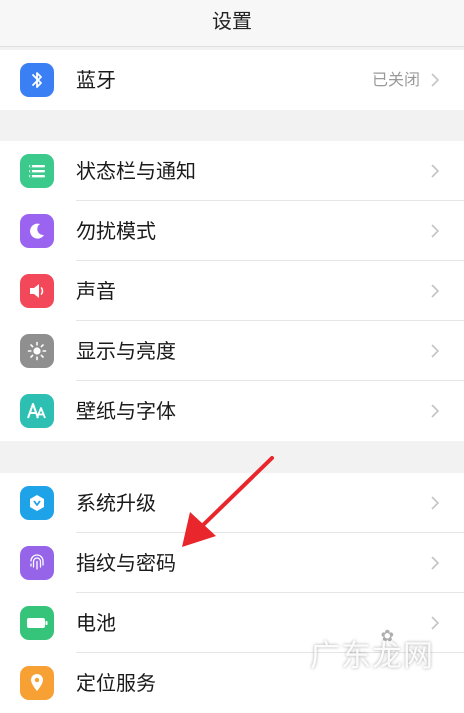 The height and width of the screenshot is (713, 464). Describe the element at coordinates (372, 656) in the screenshot. I see `watermark-text: 广东龙网` at that location.